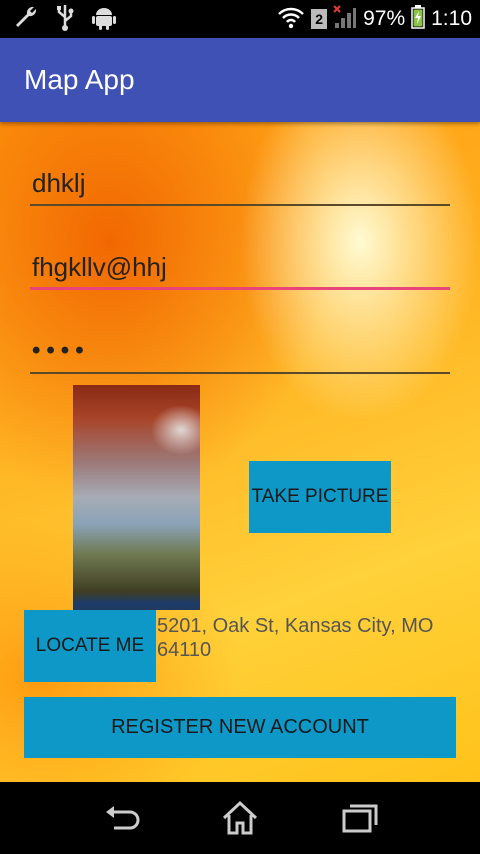  What do you see at coordinates (418, 19) in the screenshot?
I see `battery-icon` at bounding box center [418, 19].